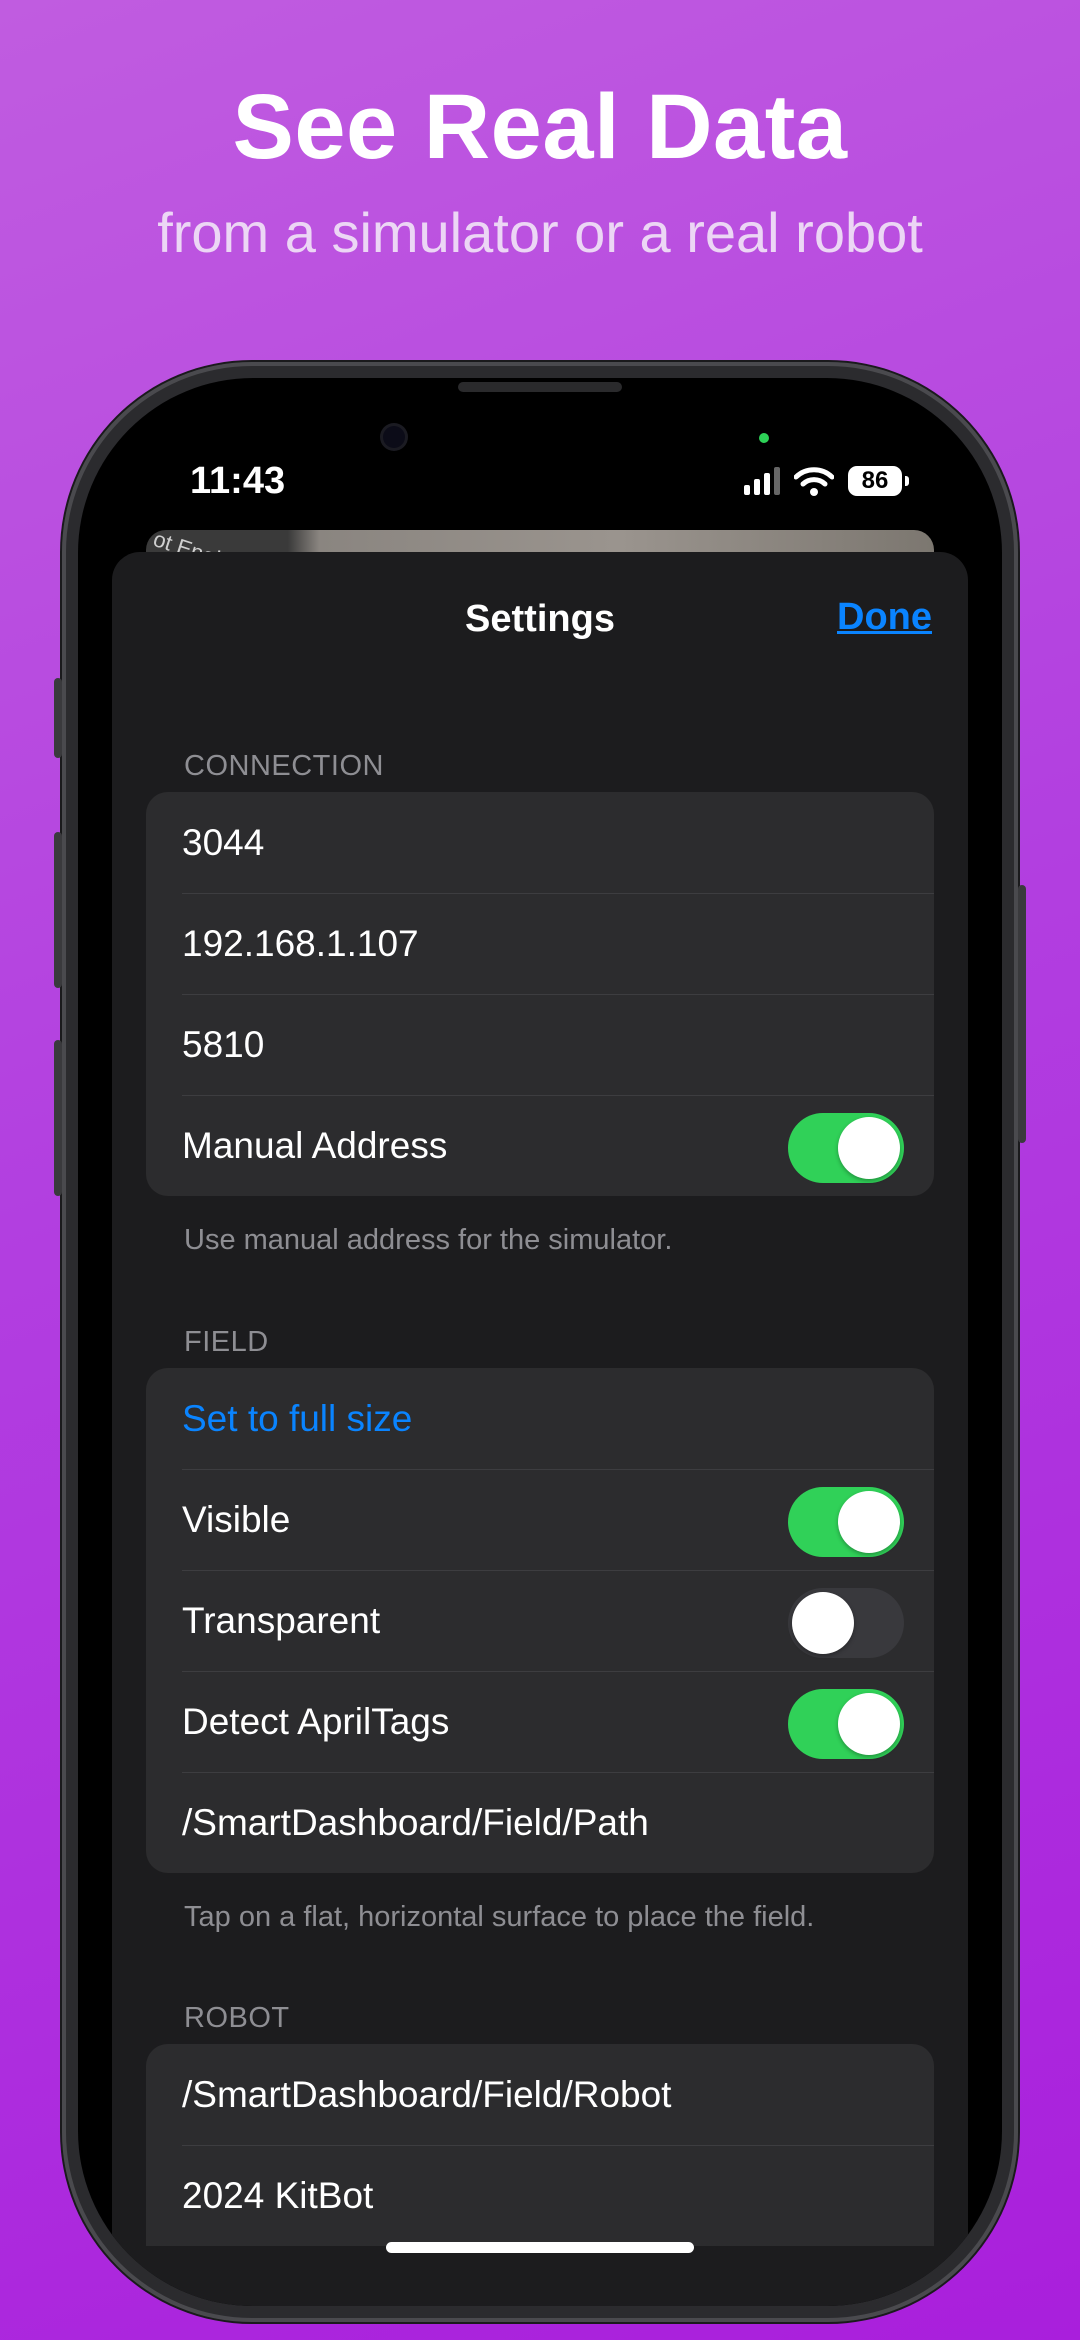 The height and width of the screenshot is (2340, 1080). I want to click on port-field: 5810, so click(540, 1044).